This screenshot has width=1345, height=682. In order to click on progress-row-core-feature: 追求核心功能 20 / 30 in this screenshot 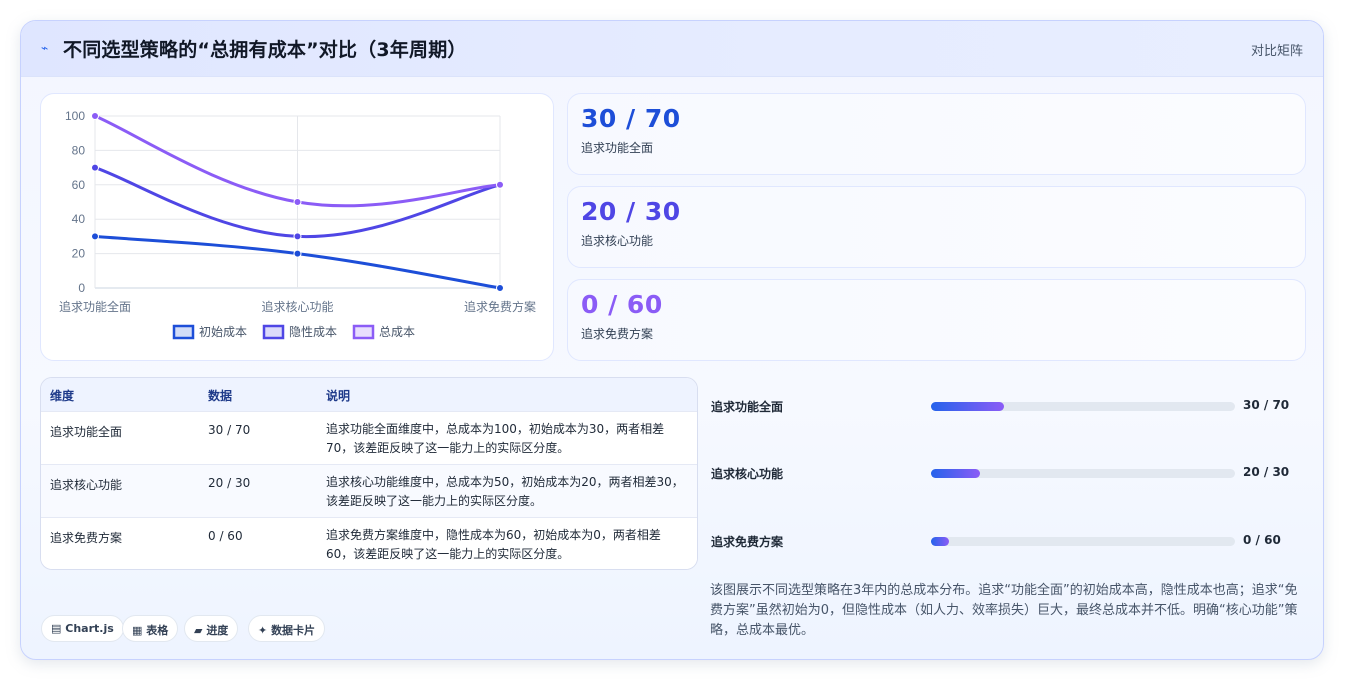, I will do `click(1008, 473)`.